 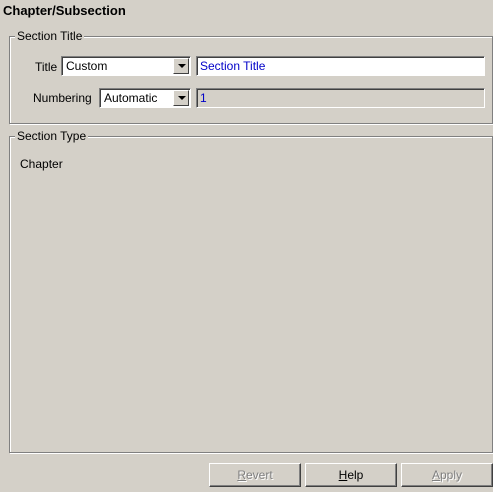 What do you see at coordinates (52, 136) in the screenshot?
I see `section-type-legend: Section Type` at bounding box center [52, 136].